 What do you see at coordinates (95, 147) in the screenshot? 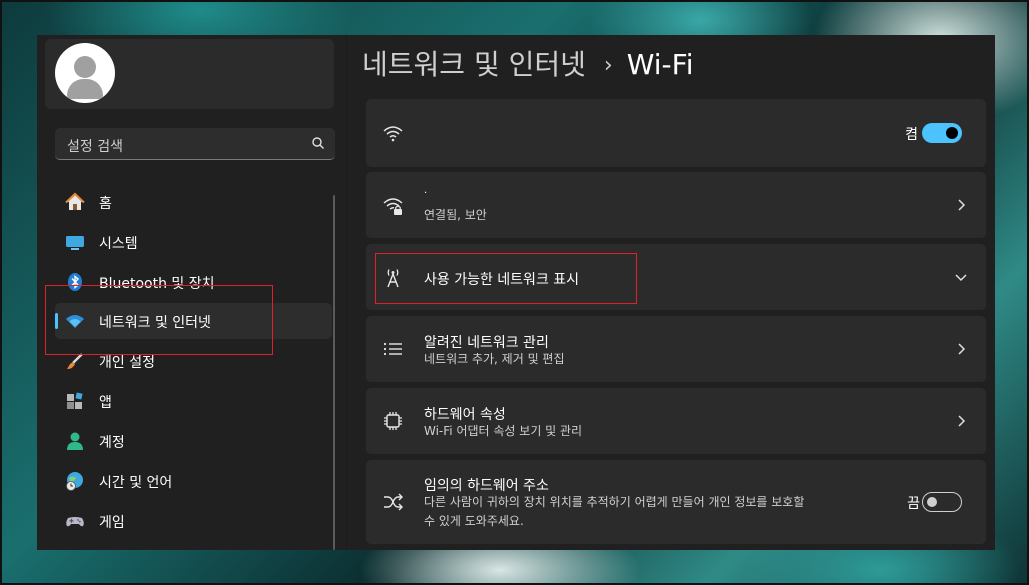
I see `search-placeholder: 설정 검색` at bounding box center [95, 147].